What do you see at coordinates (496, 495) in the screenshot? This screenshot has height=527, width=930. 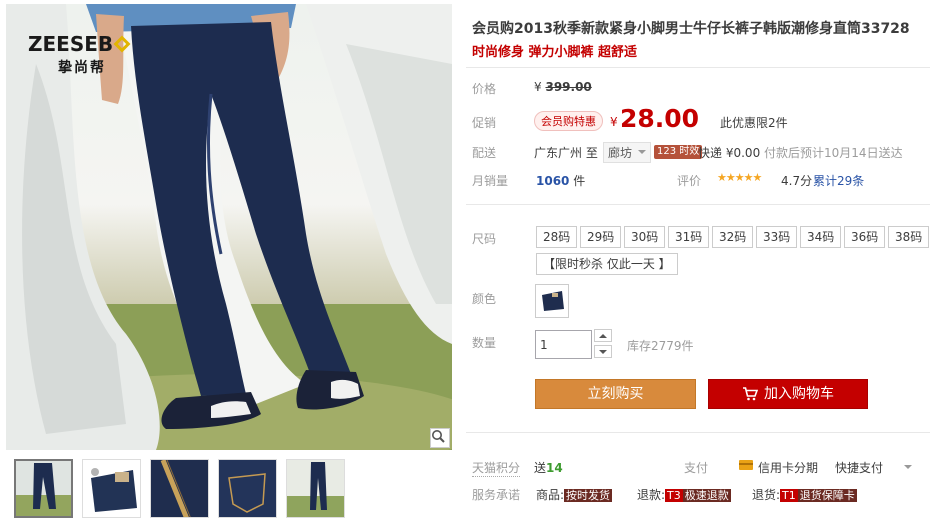 I see `service-label: 服务承诺` at bounding box center [496, 495].